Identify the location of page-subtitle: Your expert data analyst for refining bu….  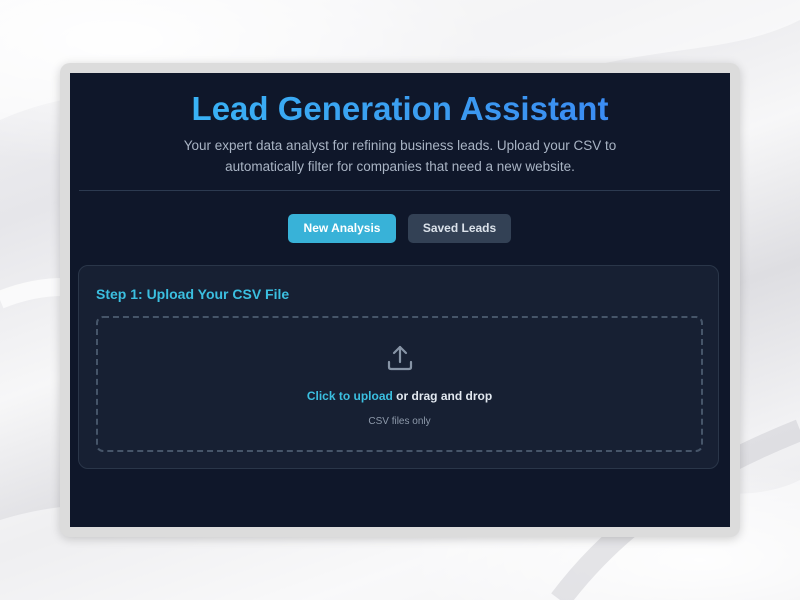
(400, 156).